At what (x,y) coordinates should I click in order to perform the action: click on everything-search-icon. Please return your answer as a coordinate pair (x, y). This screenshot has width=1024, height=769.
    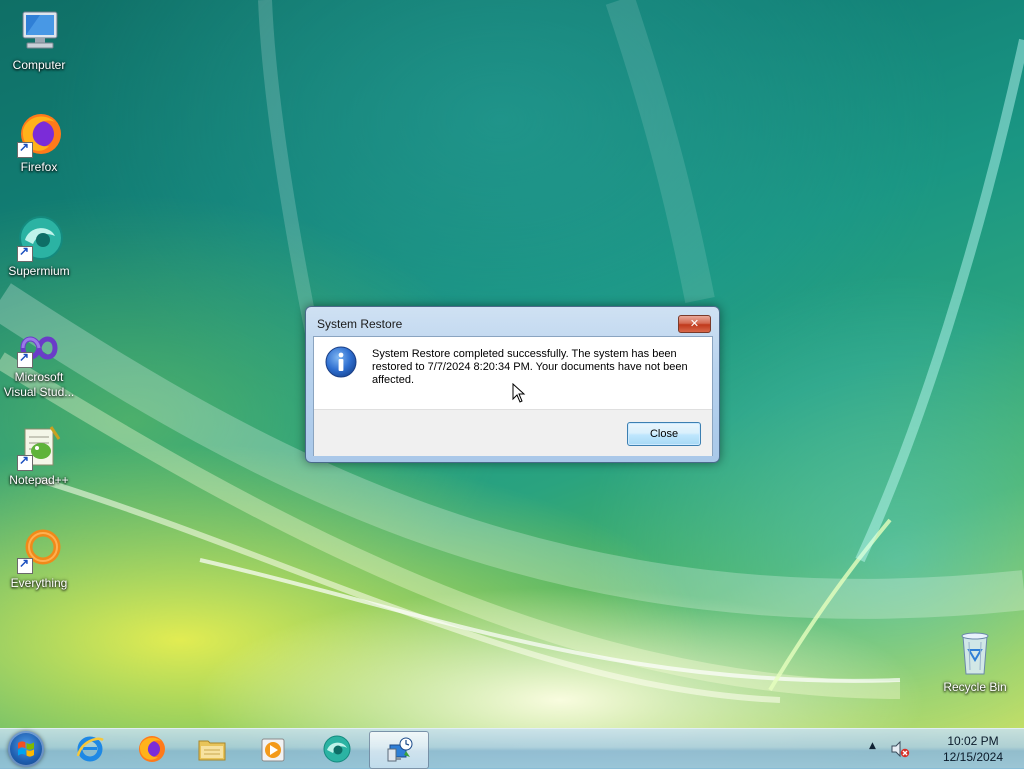
    Looking at the image, I should click on (39, 550).